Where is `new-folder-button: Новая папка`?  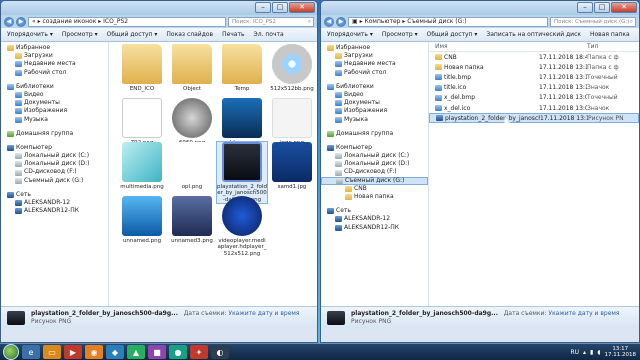
new-folder-button: Новая папка is located at coordinates (610, 34).